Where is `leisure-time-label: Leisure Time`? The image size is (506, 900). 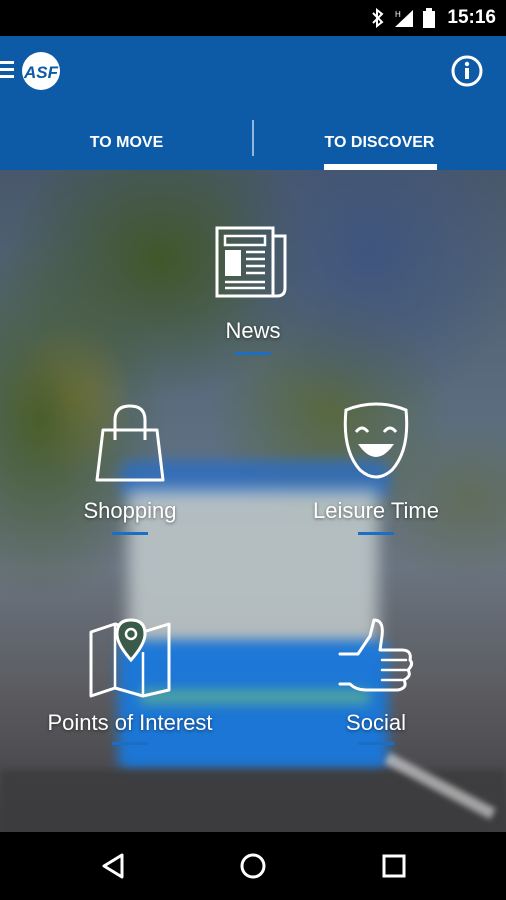
leisure-time-label: Leisure Time is located at coordinates (376, 510).